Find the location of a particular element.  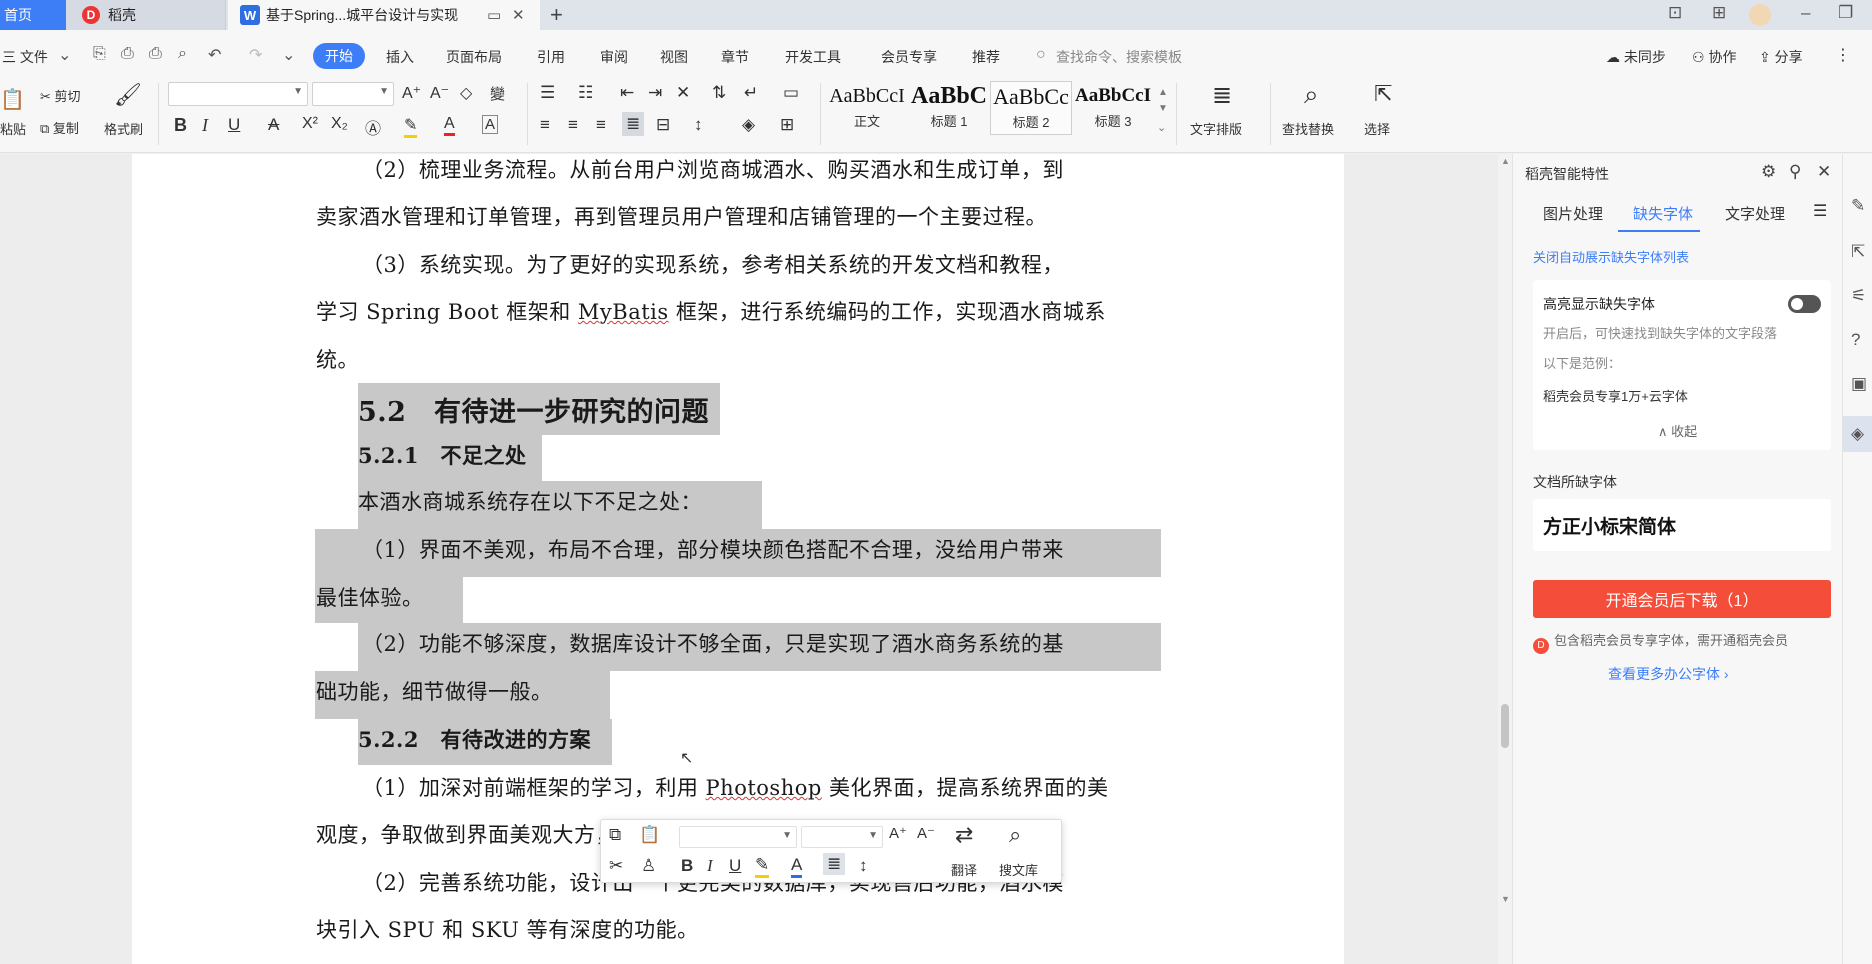

menu-insert: 插入 is located at coordinates (400, 57).